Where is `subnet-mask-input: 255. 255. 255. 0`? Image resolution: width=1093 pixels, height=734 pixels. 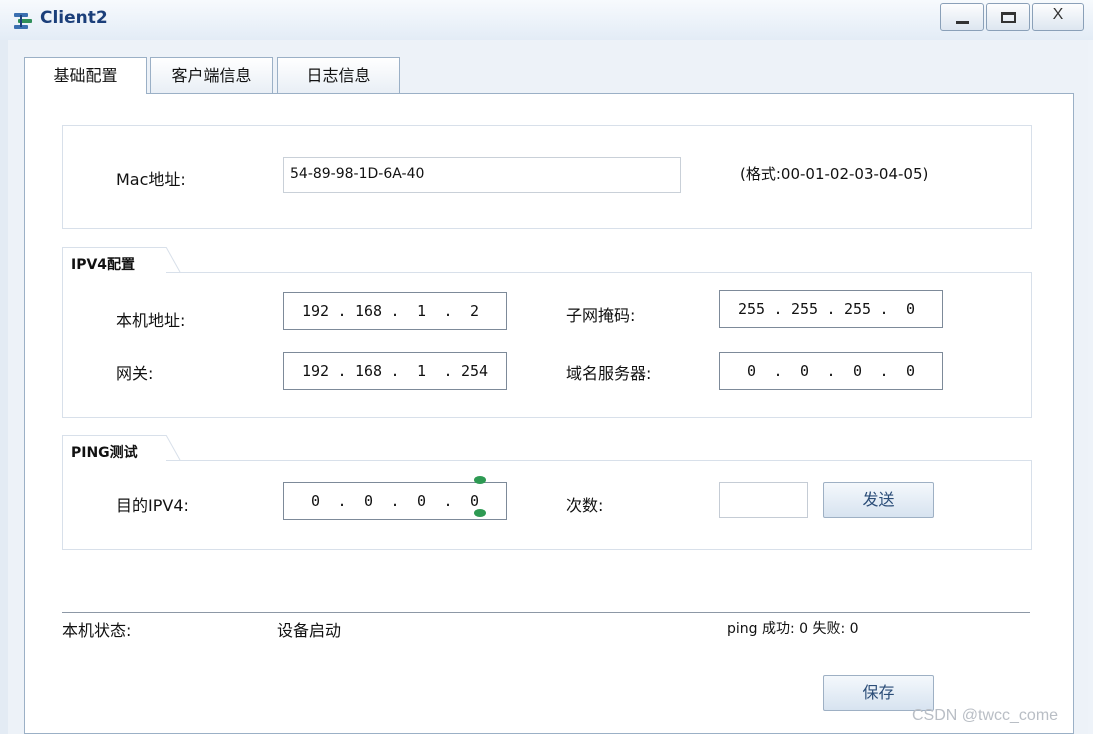 subnet-mask-input: 255. 255. 255. 0 is located at coordinates (831, 309).